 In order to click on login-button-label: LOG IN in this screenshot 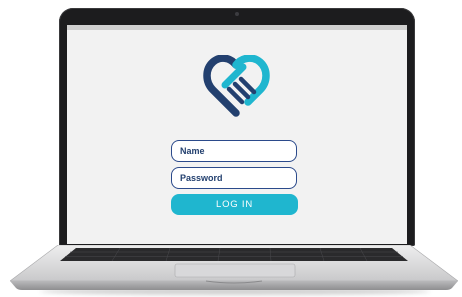, I will do `click(234, 204)`.